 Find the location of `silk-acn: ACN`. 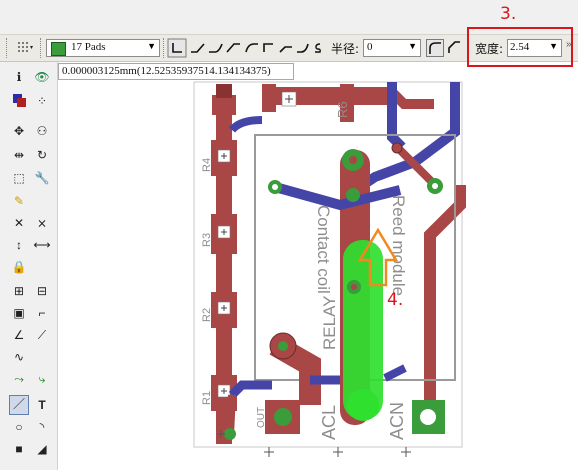

silk-acn: ACN is located at coordinates (397, 421).